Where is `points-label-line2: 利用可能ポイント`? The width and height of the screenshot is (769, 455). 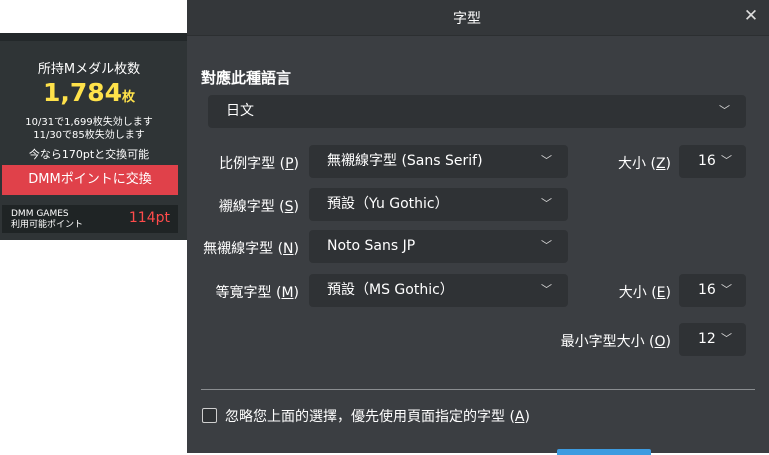 points-label-line2: 利用可能ポイント is located at coordinates (47, 225).